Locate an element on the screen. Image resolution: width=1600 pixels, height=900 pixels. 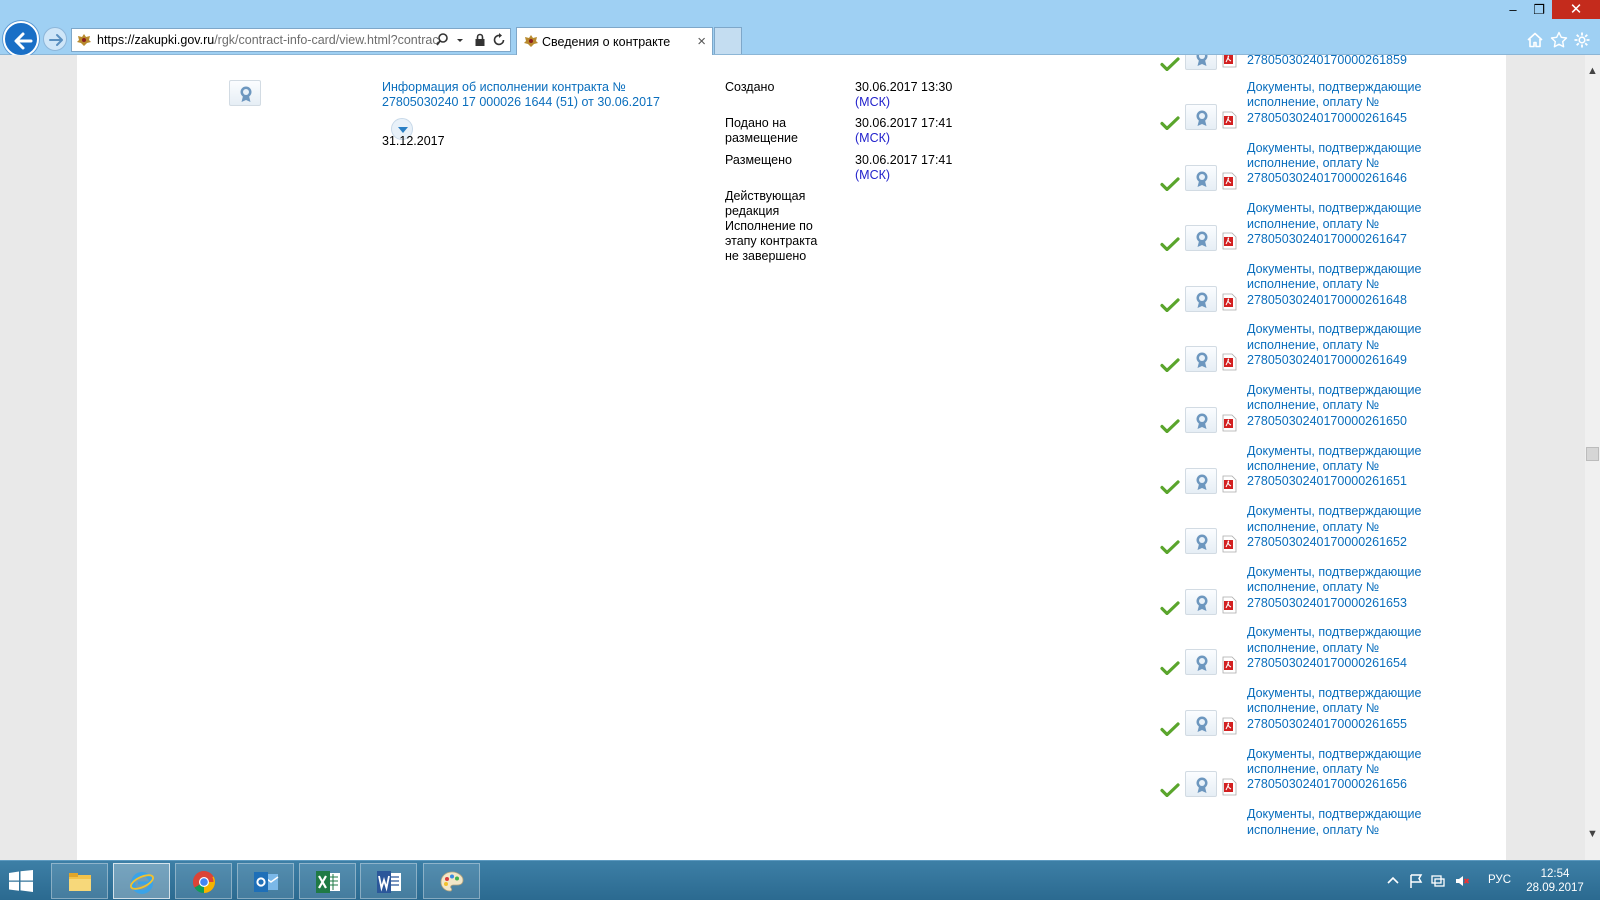
restore-button: ❐ is located at coordinates (1539, 9).